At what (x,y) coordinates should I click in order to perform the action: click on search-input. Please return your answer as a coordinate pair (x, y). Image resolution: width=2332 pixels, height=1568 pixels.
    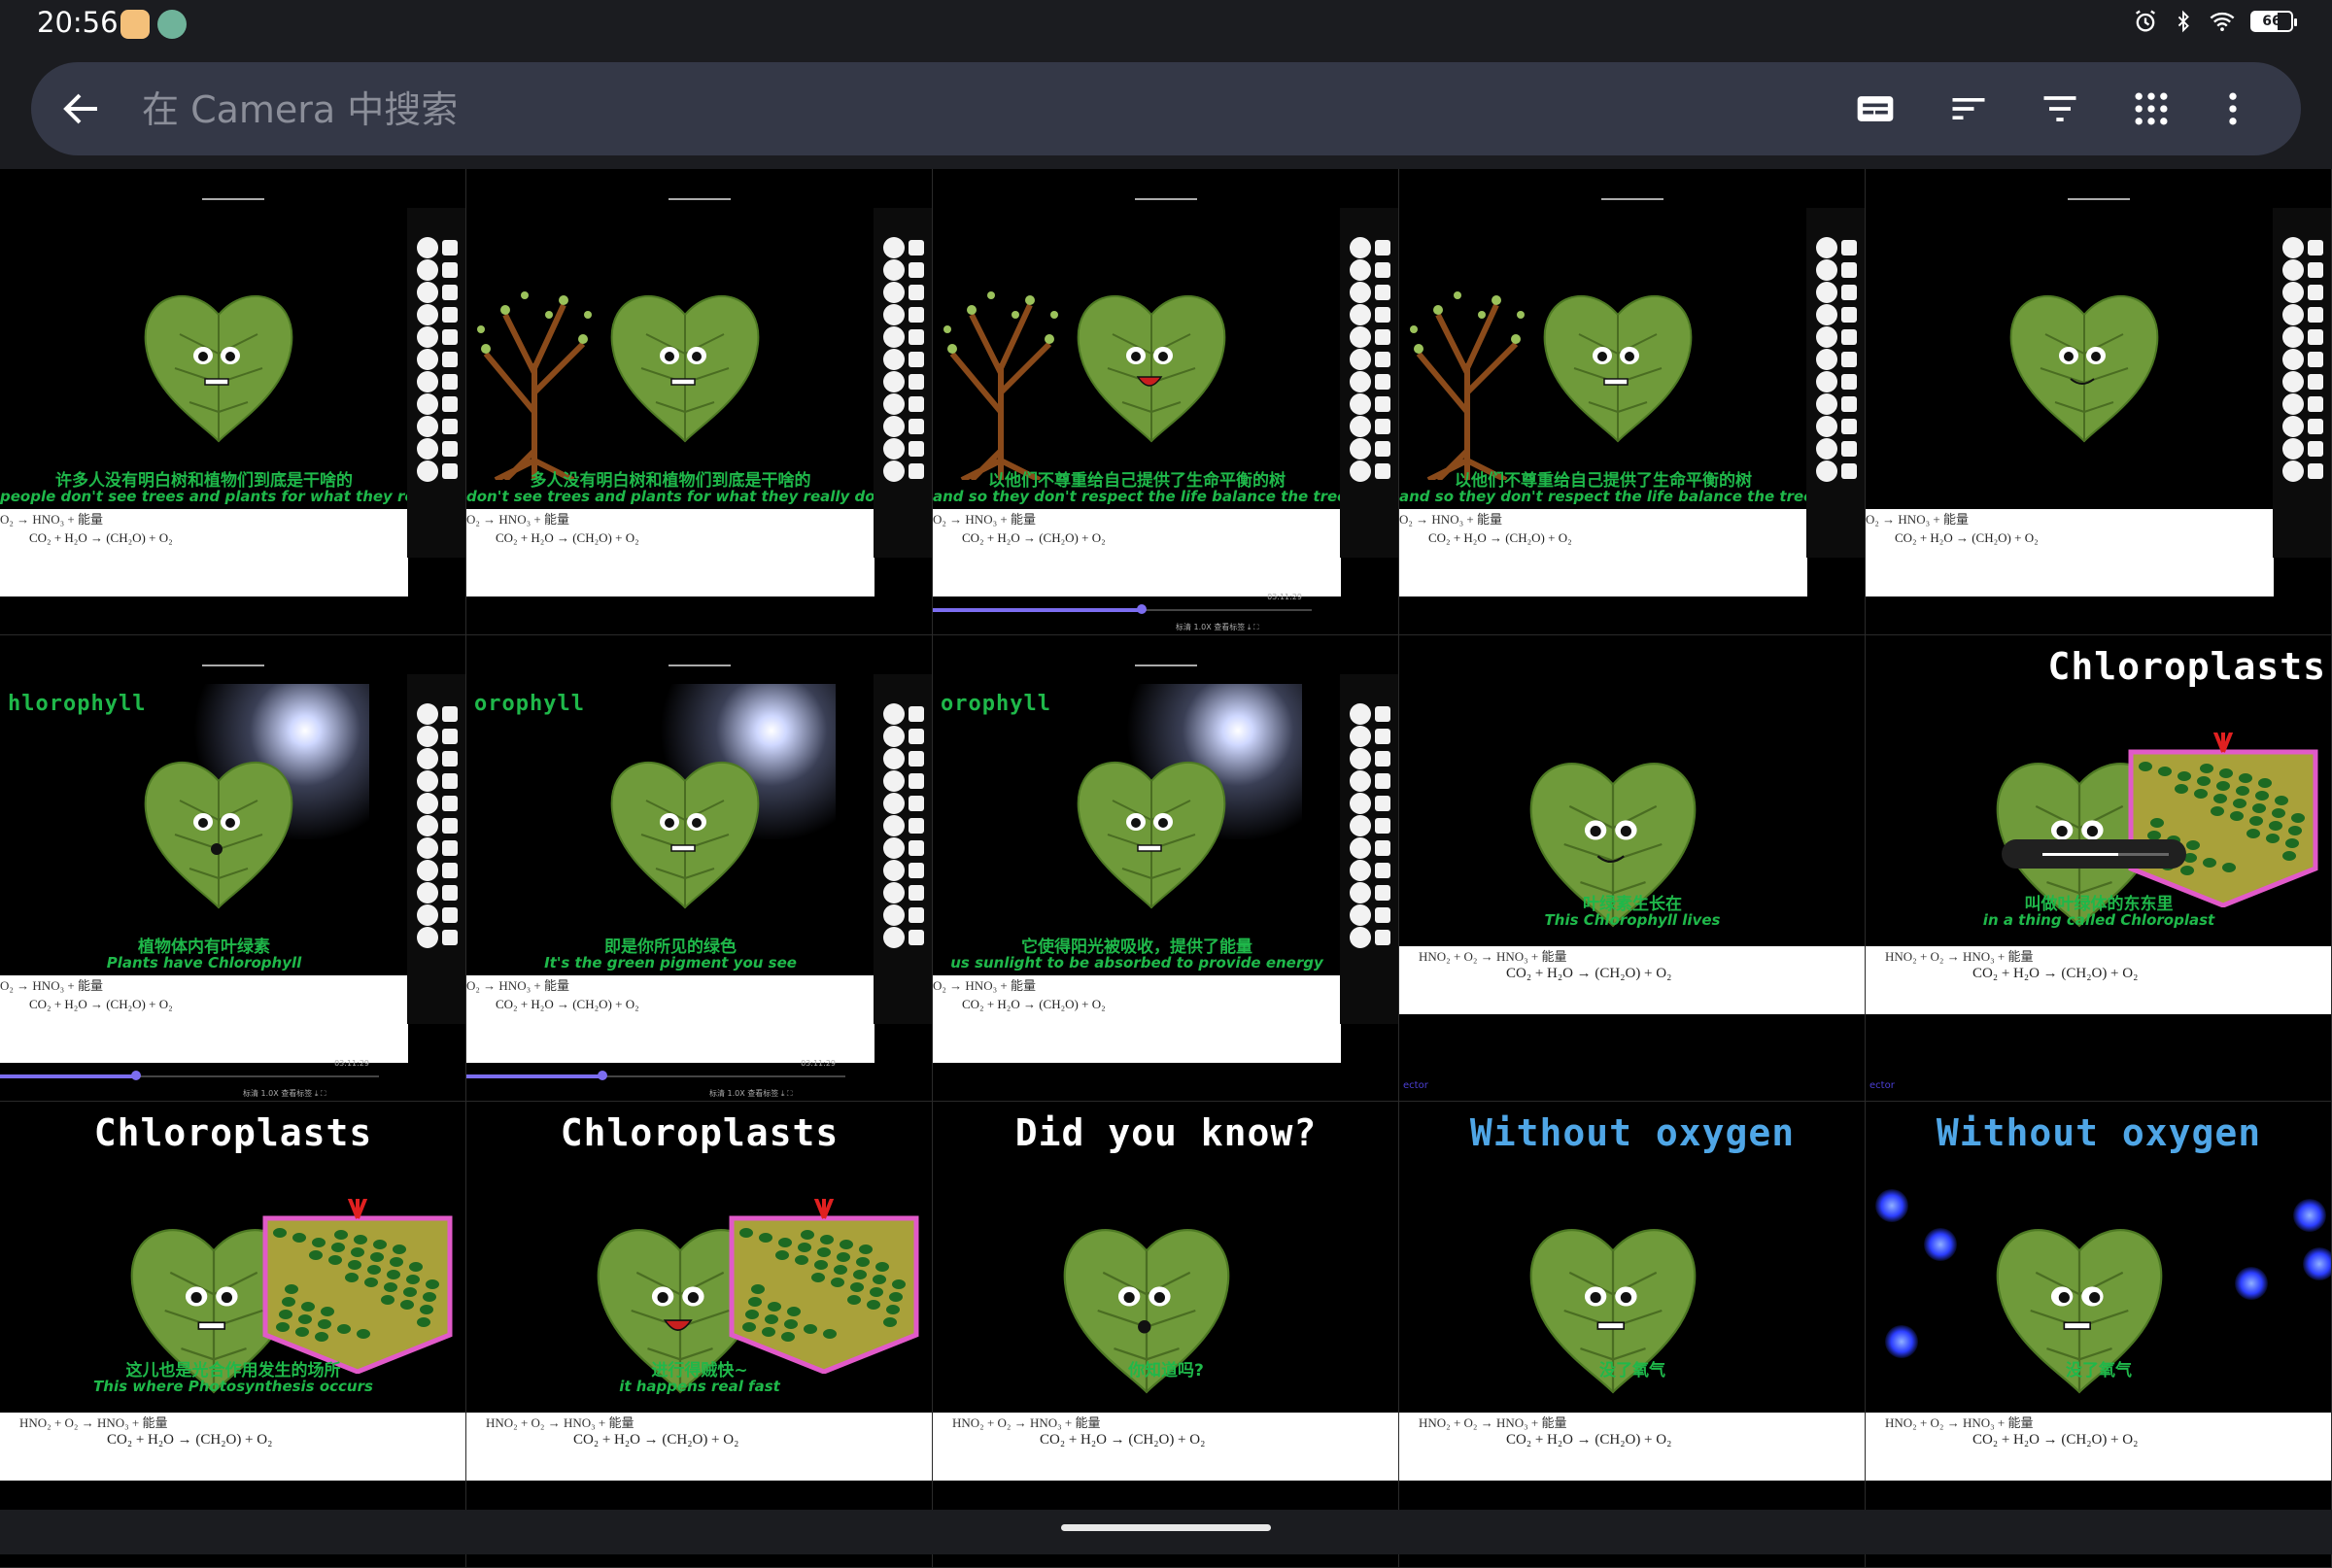
    Looking at the image, I should click on (579, 110).